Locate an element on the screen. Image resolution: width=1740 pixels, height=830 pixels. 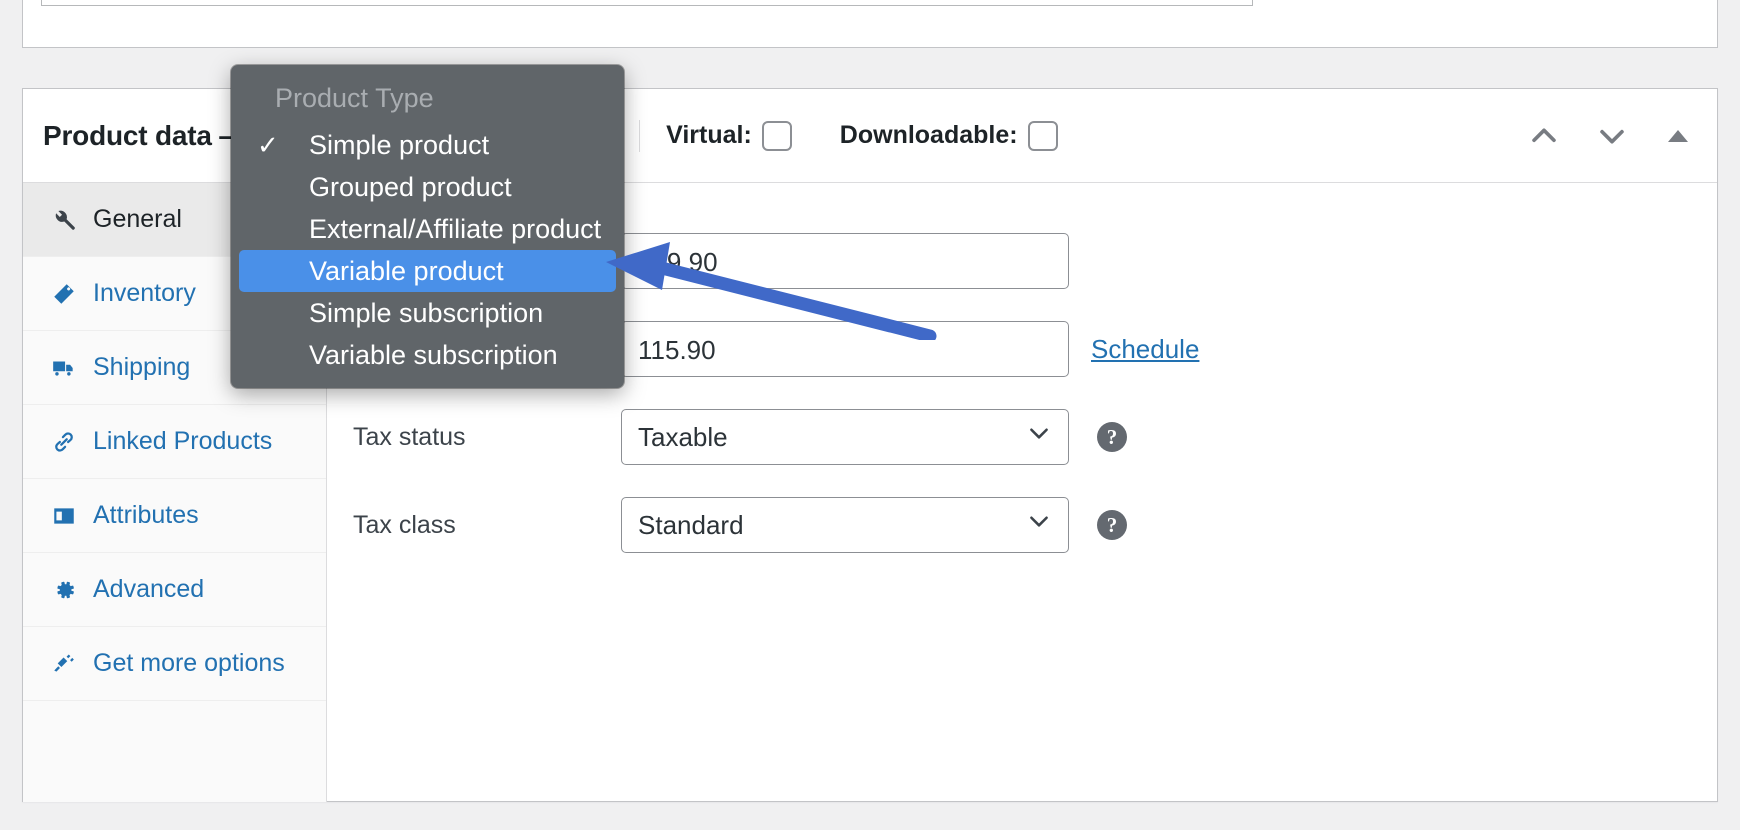
dropdown-option-label: External/Affiliate product is located at coordinates (455, 228).